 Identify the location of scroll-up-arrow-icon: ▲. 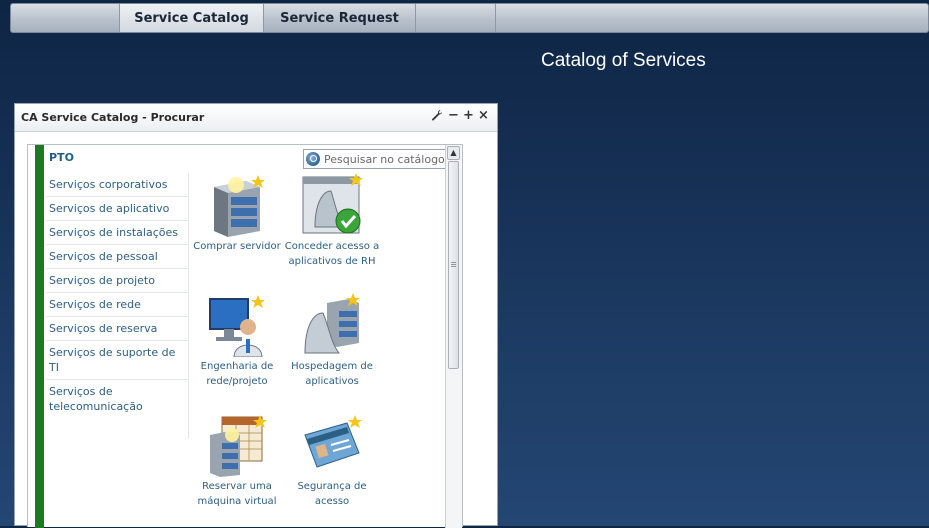
(453, 153).